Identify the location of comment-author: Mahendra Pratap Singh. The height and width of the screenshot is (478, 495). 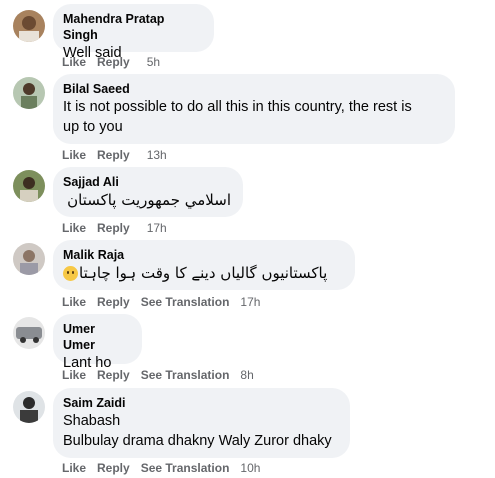
(132, 27).